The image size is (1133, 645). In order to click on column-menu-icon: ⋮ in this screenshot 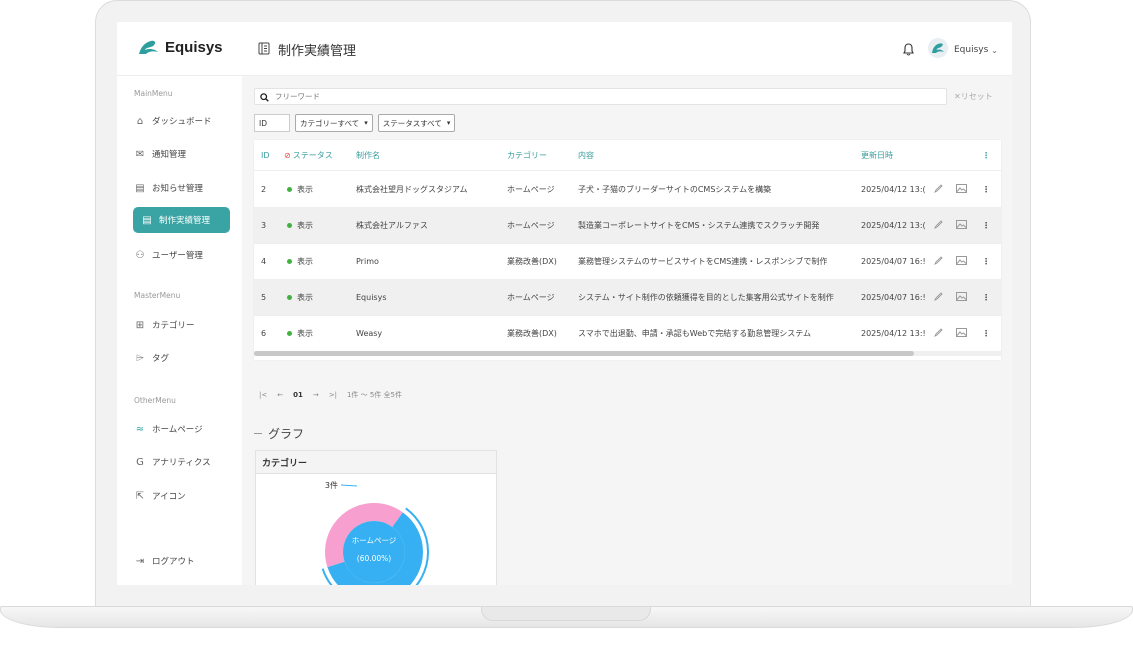, I will do `click(986, 155)`.